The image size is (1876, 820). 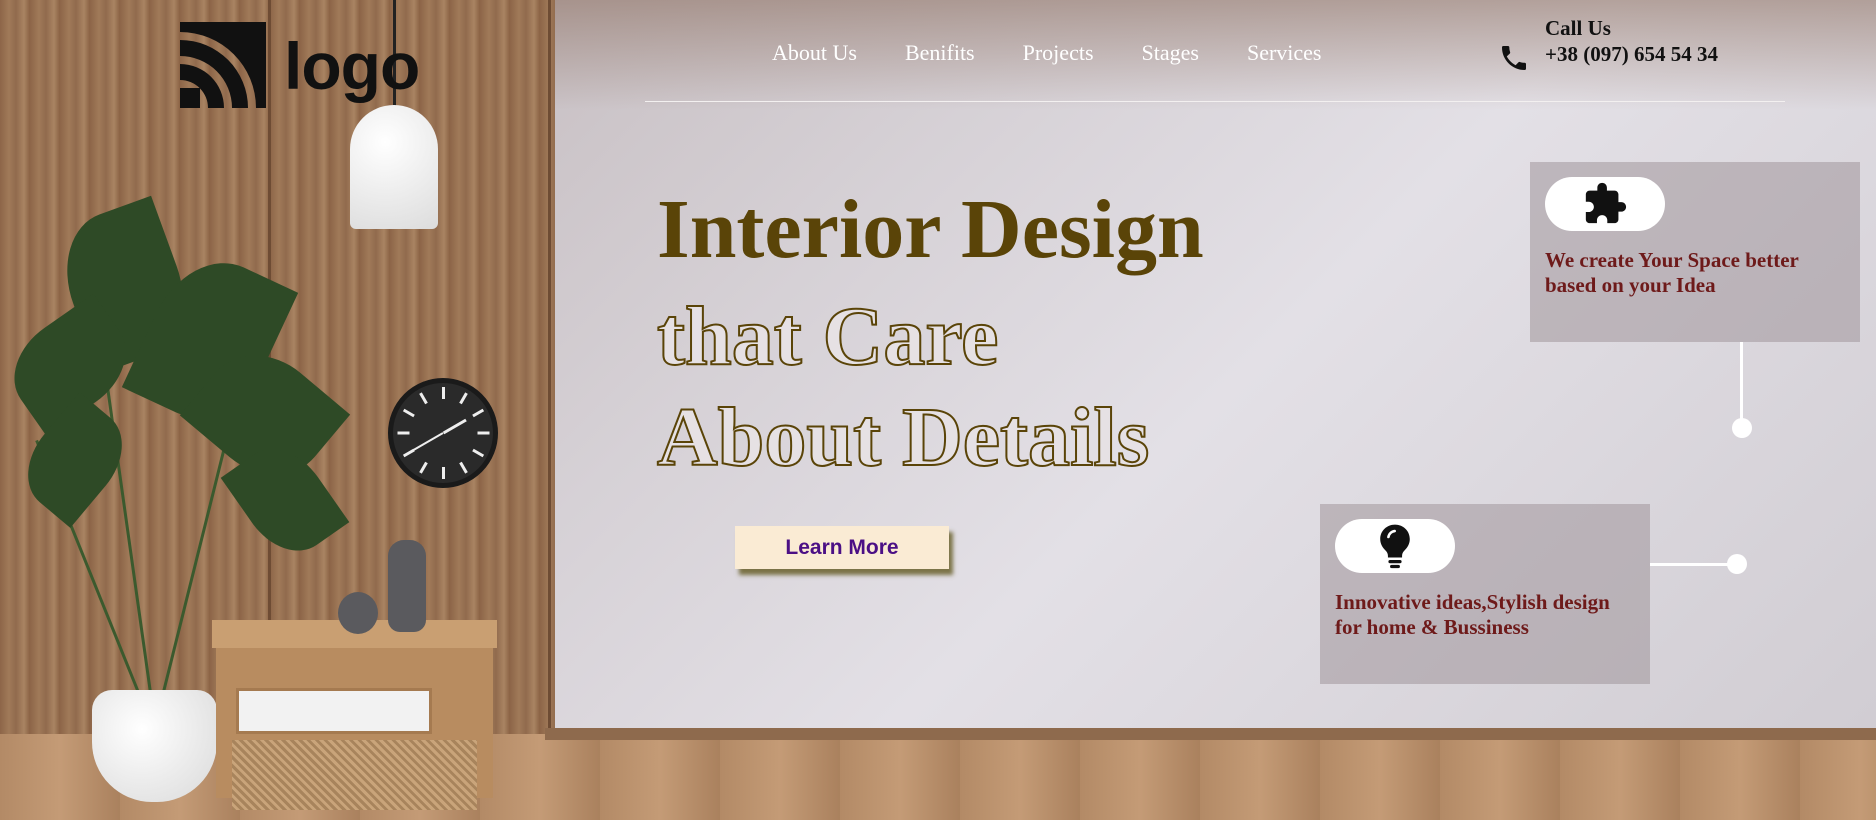 What do you see at coordinates (1210, 734) in the screenshot?
I see `skirting-board` at bounding box center [1210, 734].